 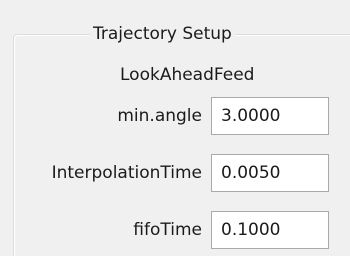 What do you see at coordinates (187, 75) in the screenshot?
I see `lookahead-feed-label: LookAheadFeed` at bounding box center [187, 75].